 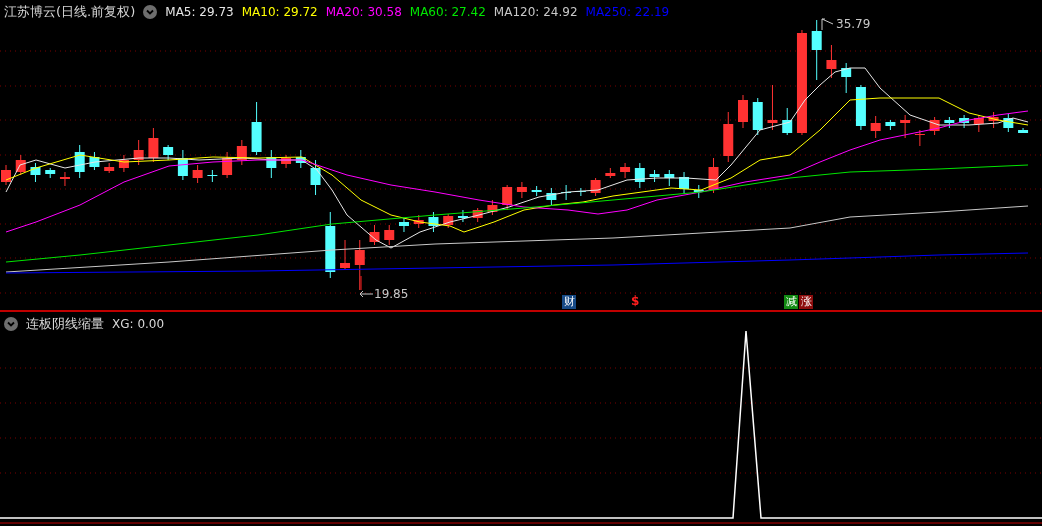 What do you see at coordinates (361, 283) in the screenshot?
I see `leader-line` at bounding box center [361, 283].